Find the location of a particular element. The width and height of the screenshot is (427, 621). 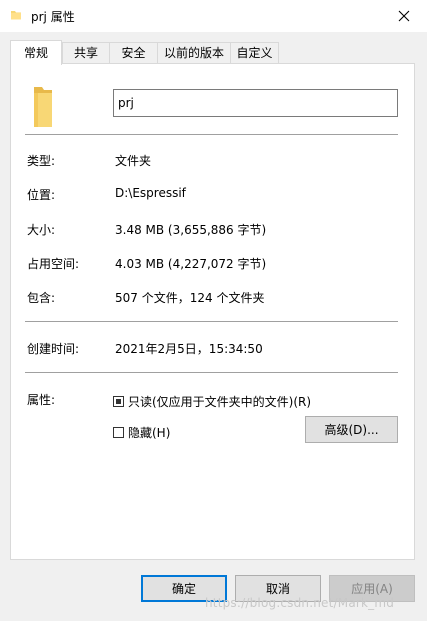

hidden-checkbox-row: 隐藏(H) is located at coordinates (141, 432).